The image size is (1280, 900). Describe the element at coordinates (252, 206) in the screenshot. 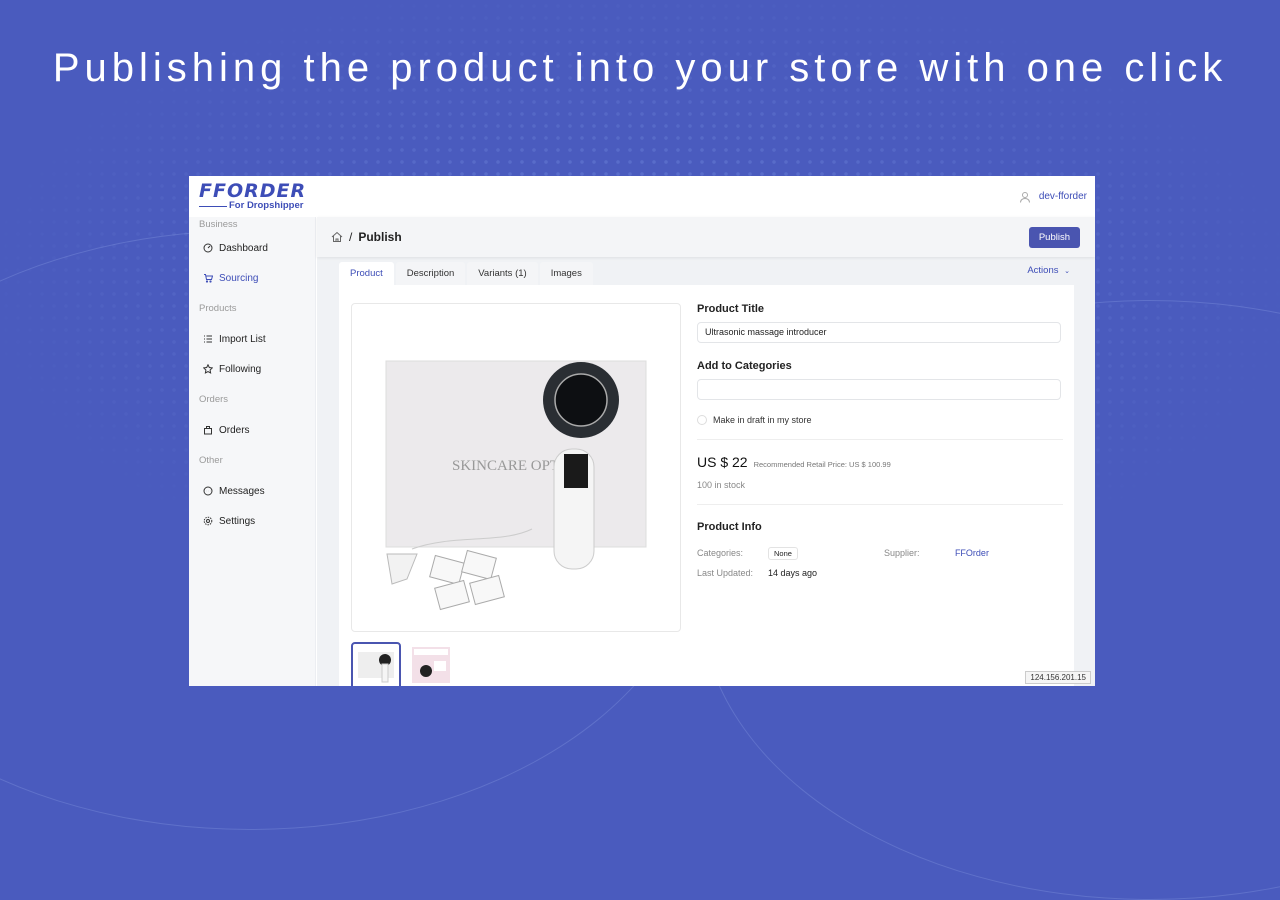

I see `logo-sub: For Dropshipper` at that location.